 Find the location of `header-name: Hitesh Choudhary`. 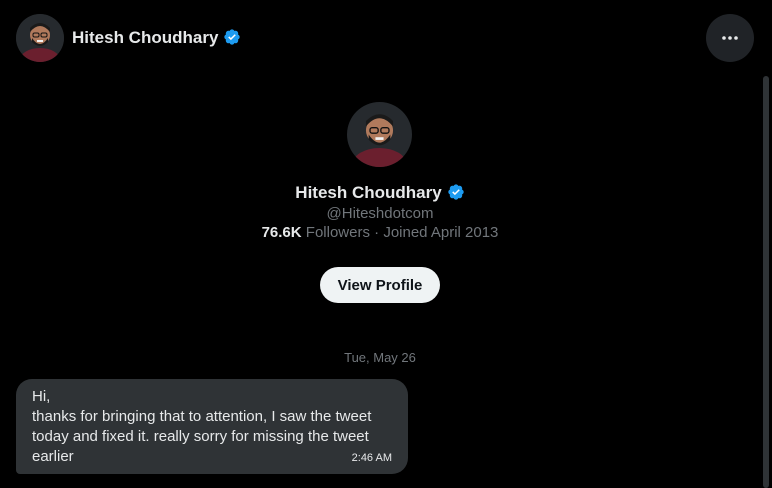

header-name: Hitesh Choudhary is located at coordinates (156, 38).